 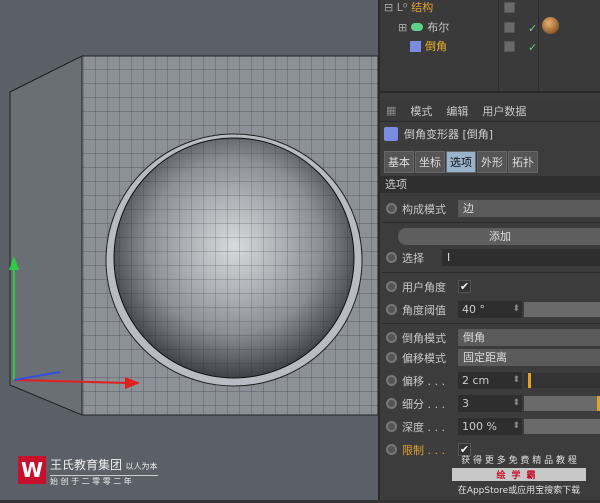 What do you see at coordinates (424, 358) in the screenshot?
I see `offset-mode-label: 偏移模式` at bounding box center [424, 358].